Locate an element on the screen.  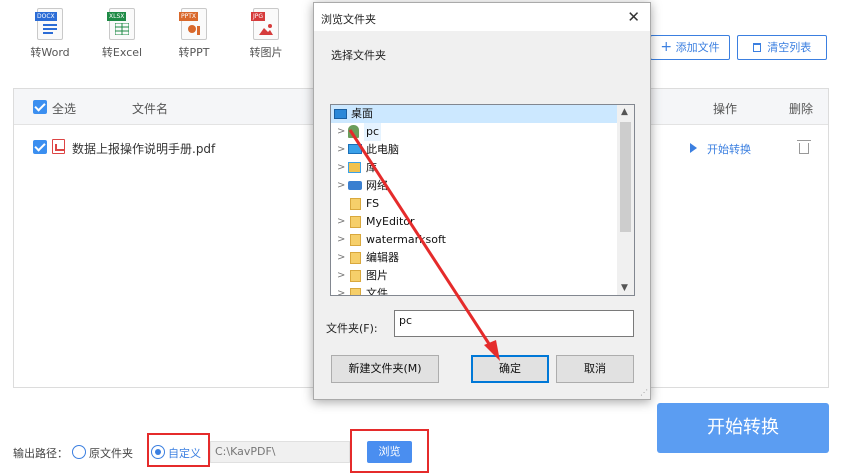
output-path-label: 输出路径： is located at coordinates (40, 453).